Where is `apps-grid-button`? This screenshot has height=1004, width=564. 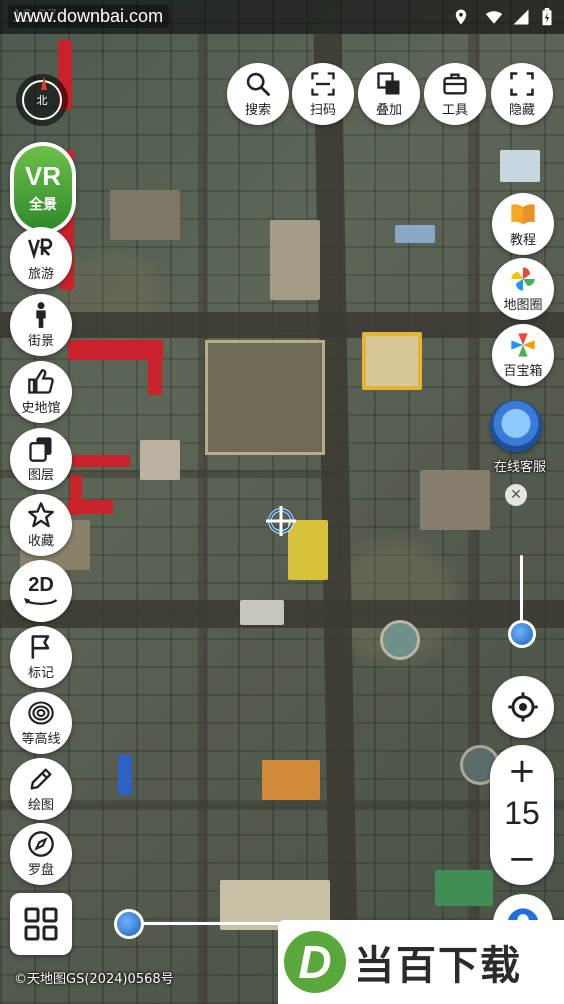
apps-grid-button is located at coordinates (41, 924).